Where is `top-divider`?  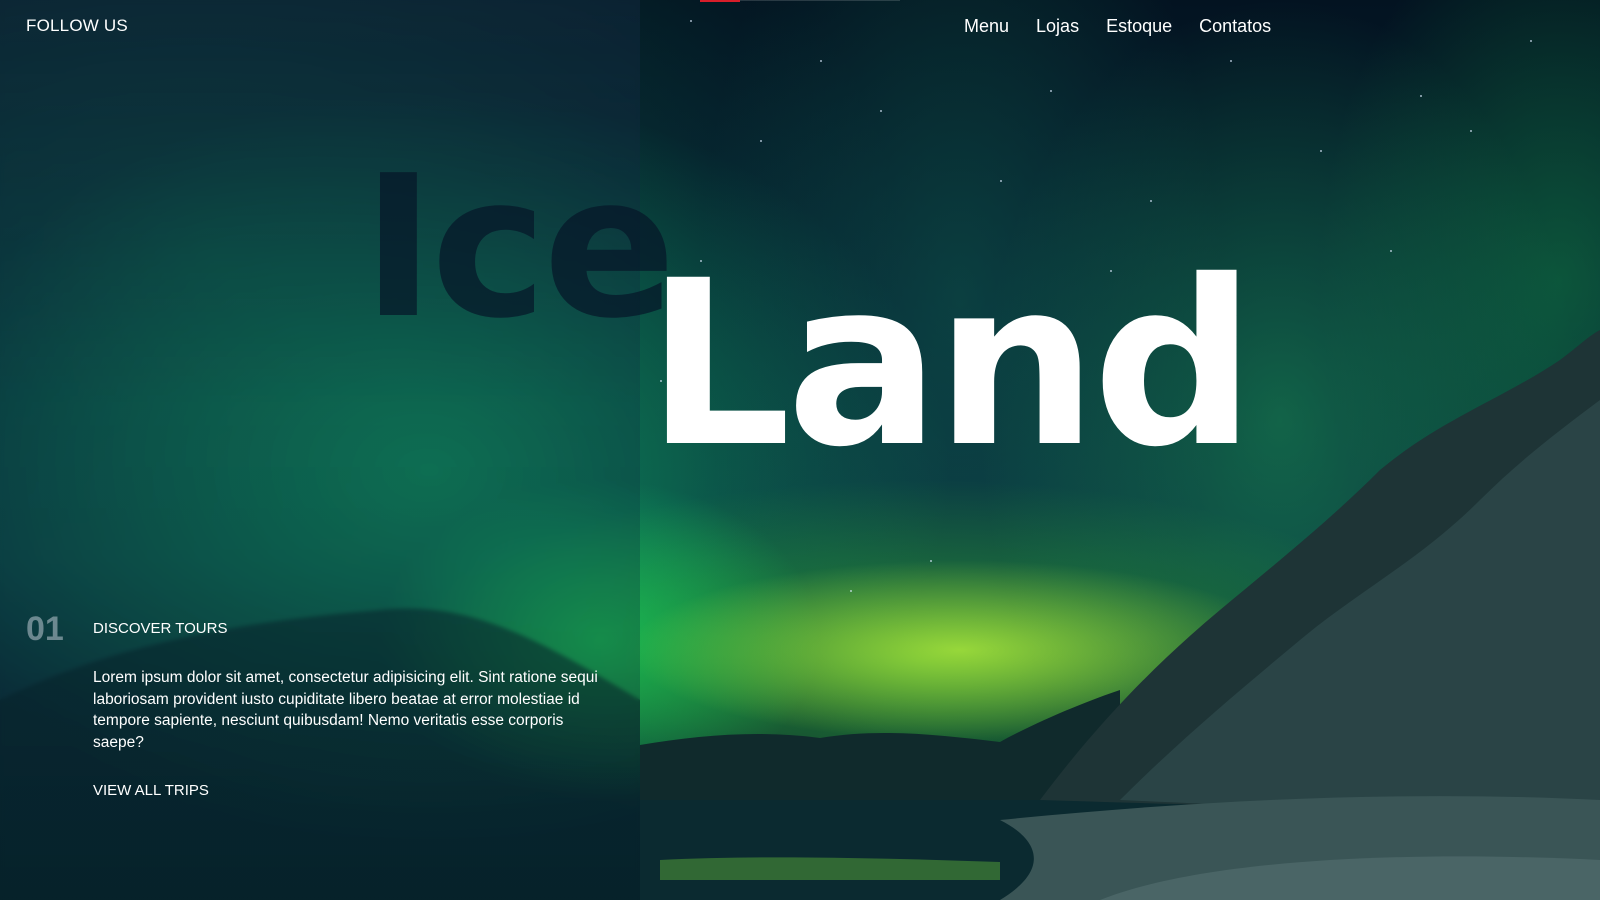
top-divider is located at coordinates (820, 0).